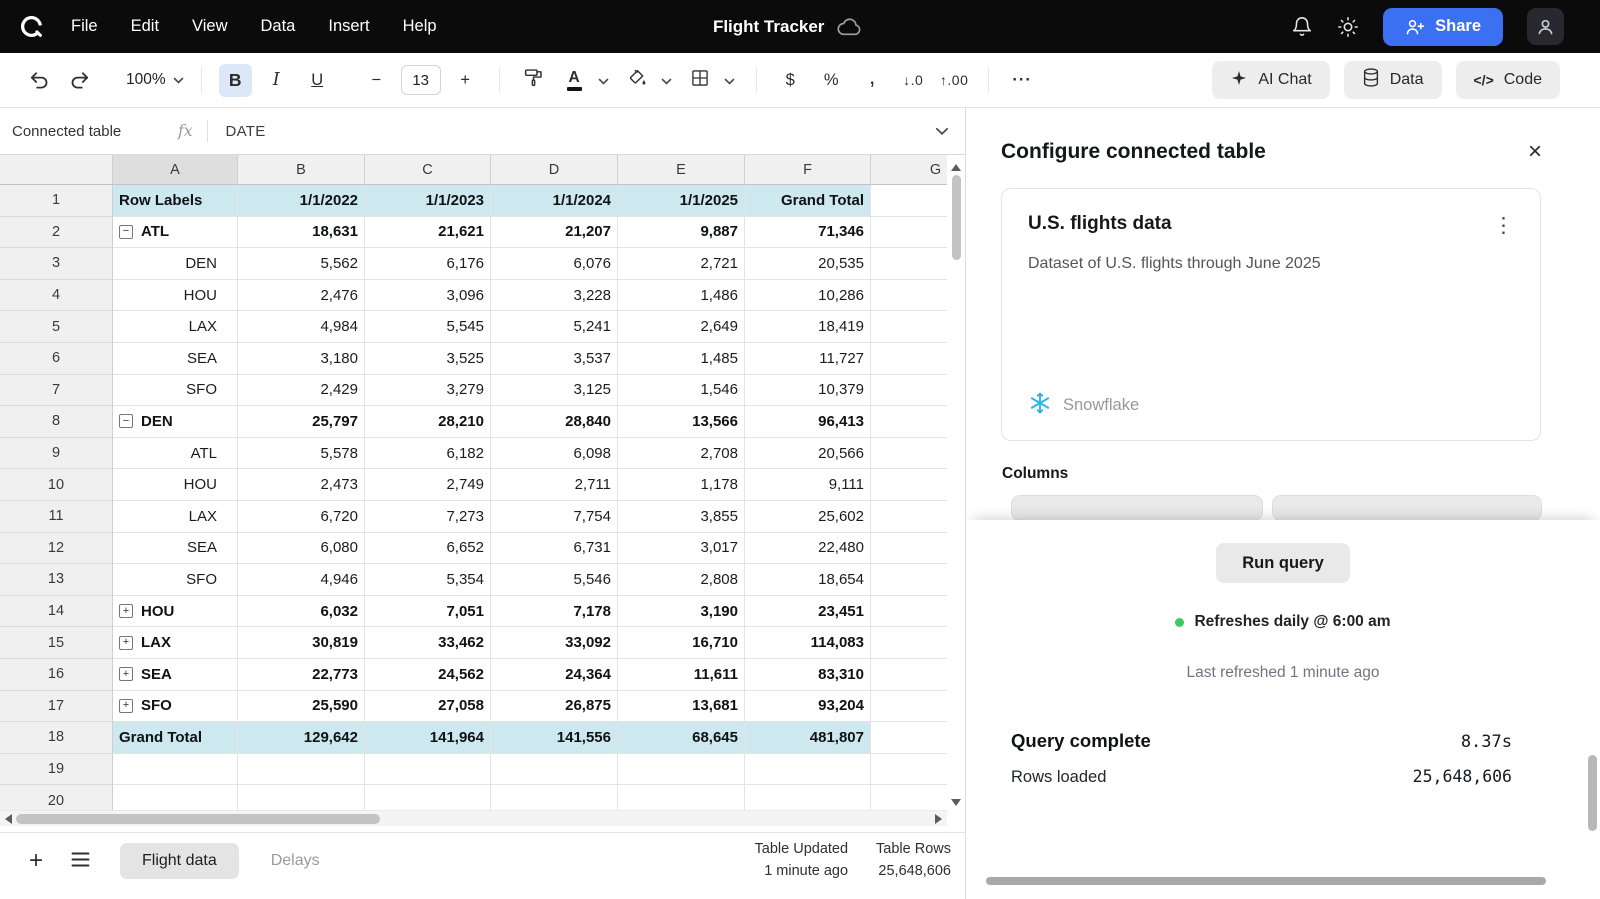 This screenshot has height=899, width=1600. I want to click on app-logo-icon, so click(31, 26).